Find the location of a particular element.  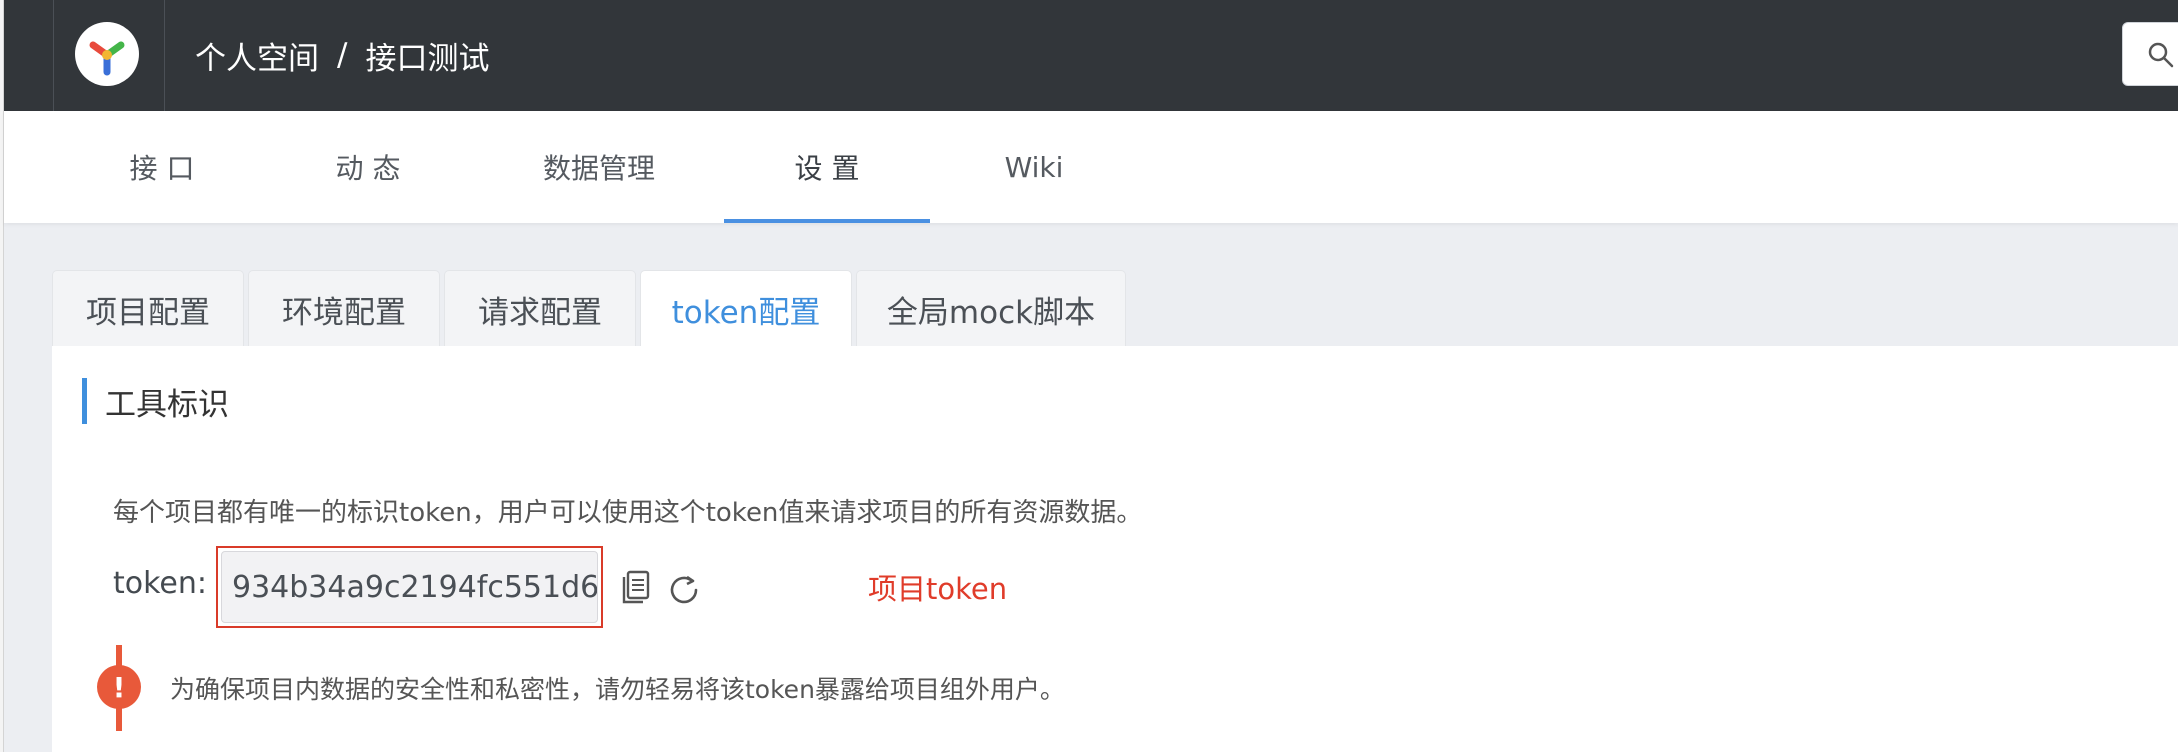

token-highlight-box: 934b34a9c2194fc551d6 is located at coordinates (409, 587).